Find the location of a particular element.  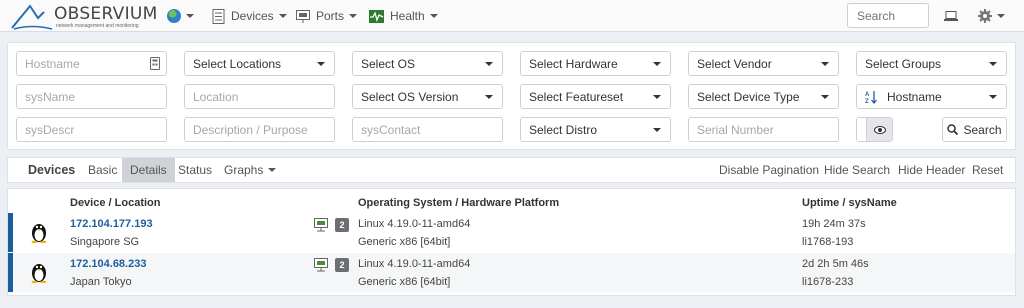

sort-alpha-icon: A Z is located at coordinates (871, 97).